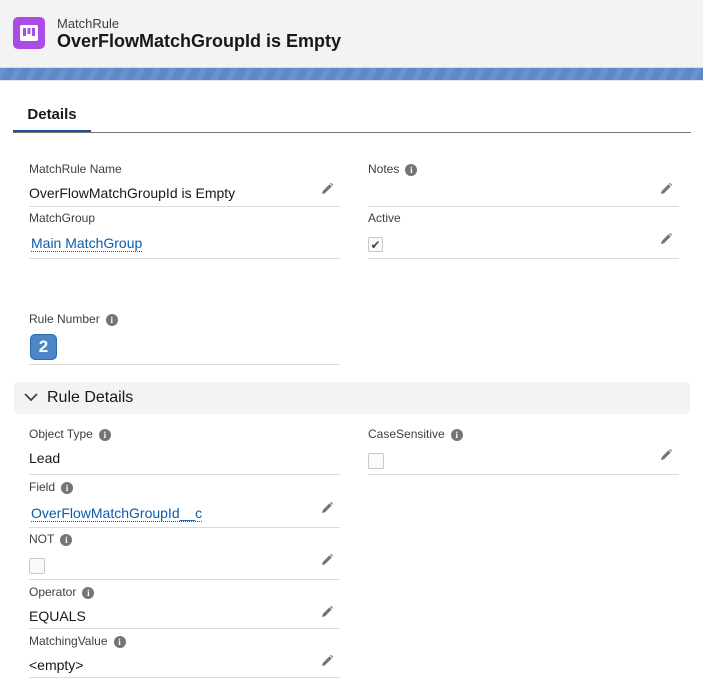 The image size is (703, 685). What do you see at coordinates (415, 434) in the screenshot?
I see `case-sensitive-label: CaseSensitive i` at bounding box center [415, 434].